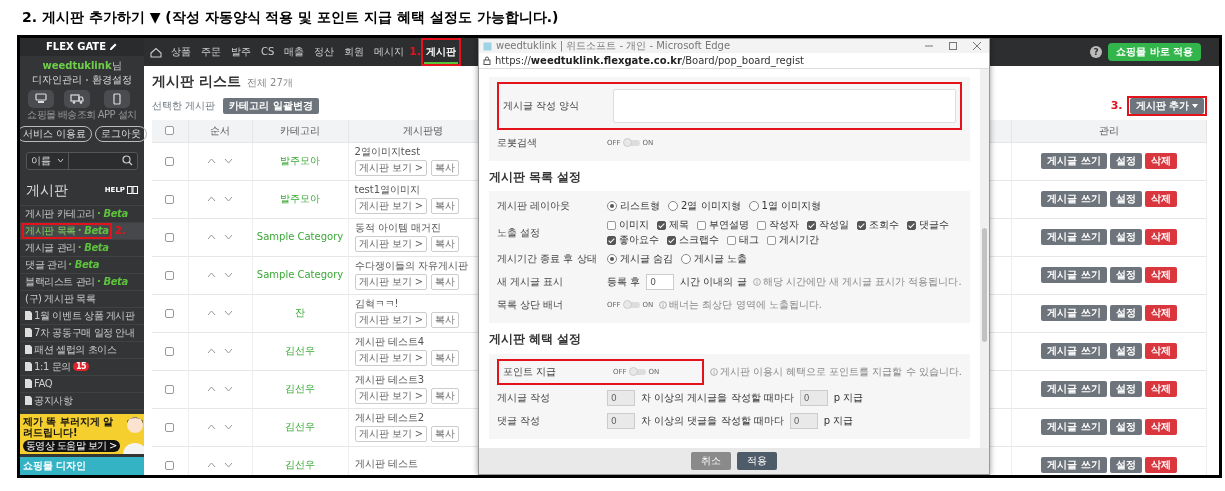  Describe the element at coordinates (271, 106) in the screenshot. I see `bulk-category-button: 카테고리 일괄변경` at that location.